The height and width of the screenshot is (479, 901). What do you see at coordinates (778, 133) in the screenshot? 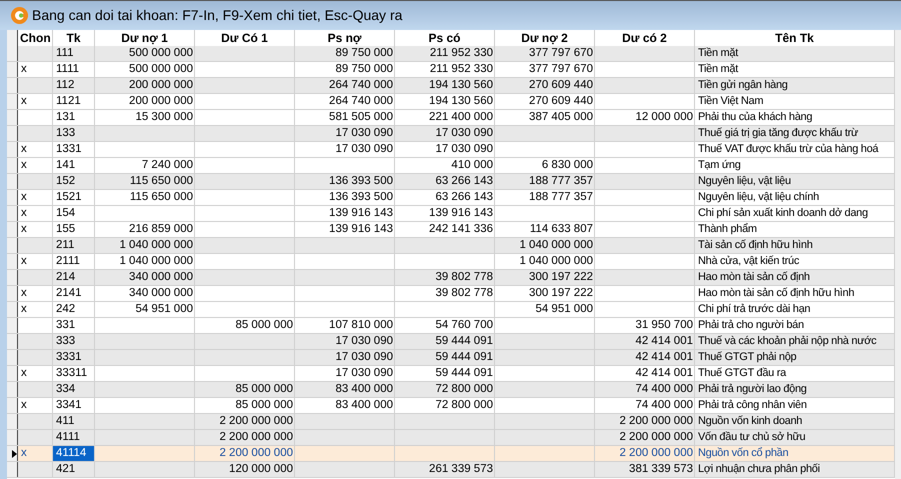
I see `table-cell: Thuế giá trị gia tăng được khấu trừ` at bounding box center [778, 133].